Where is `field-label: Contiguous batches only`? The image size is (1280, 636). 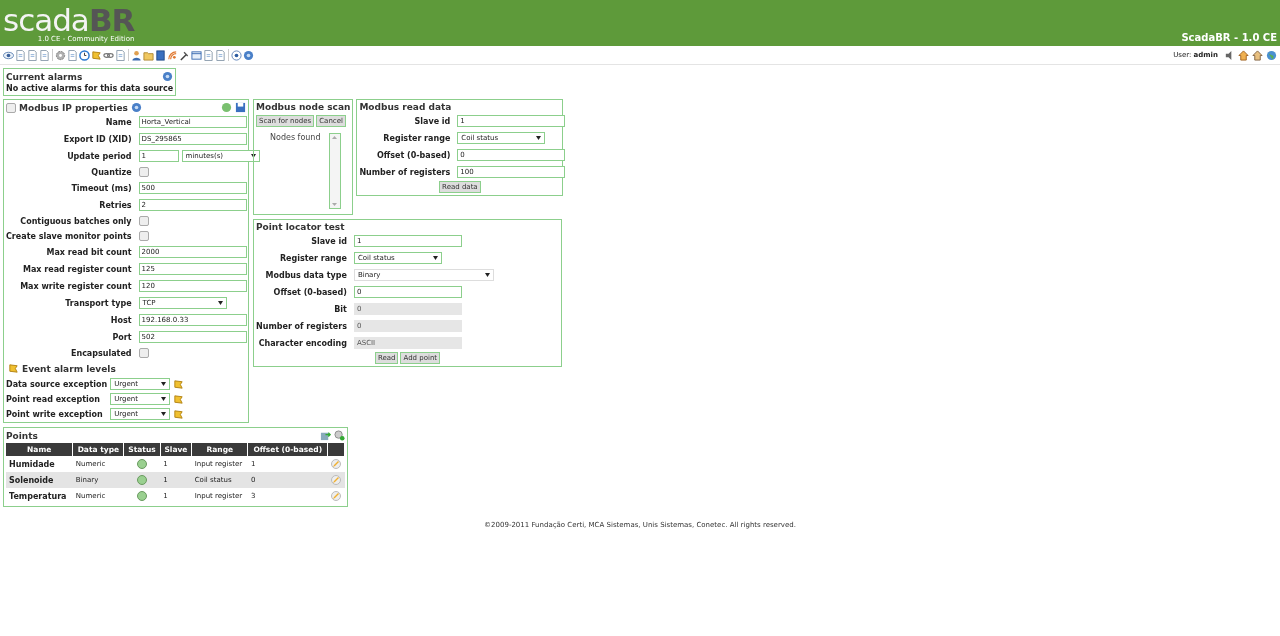
field-label: Contiguous batches only is located at coordinates (75, 221).